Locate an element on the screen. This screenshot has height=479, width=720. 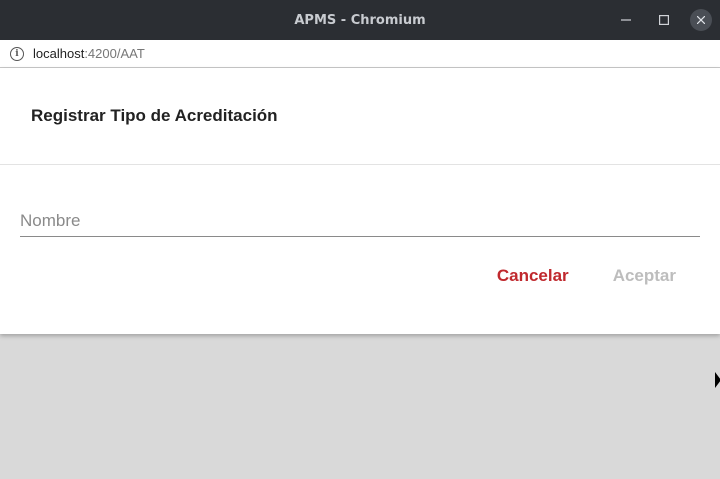
site-info-icon: i is located at coordinates (17, 53).